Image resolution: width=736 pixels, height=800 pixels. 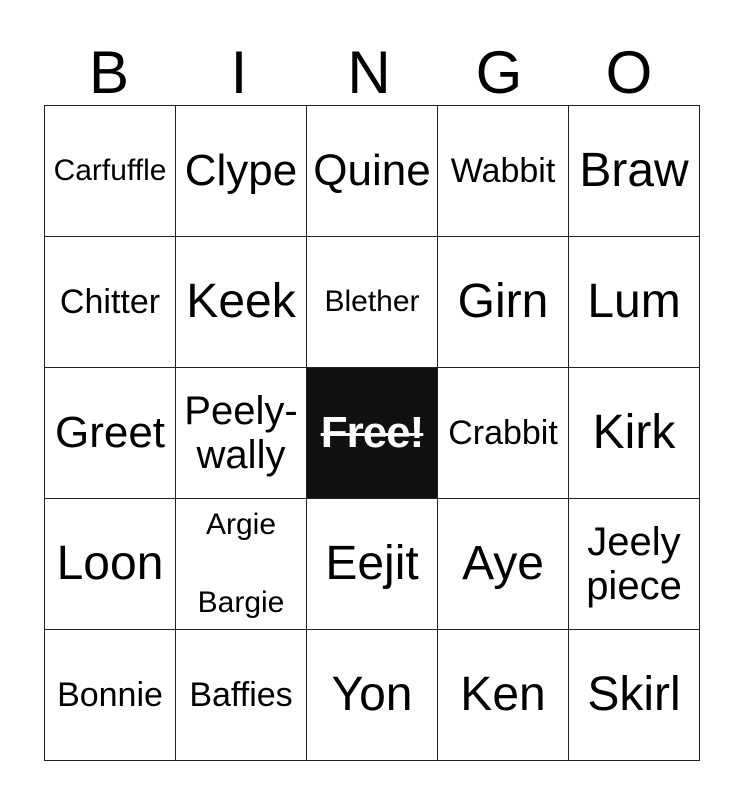 I want to click on bingo-cell: Clype, so click(x=241, y=171).